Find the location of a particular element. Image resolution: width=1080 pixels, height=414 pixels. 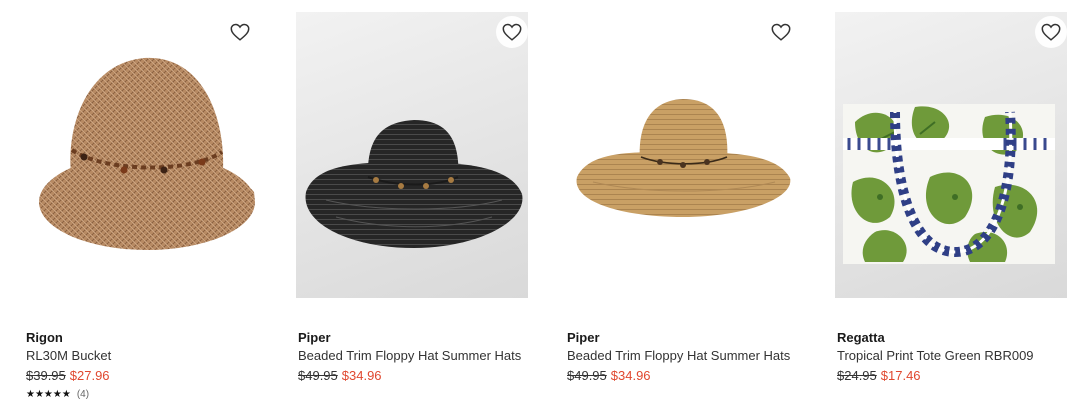

black-floppy-hat-image is located at coordinates (414, 184).